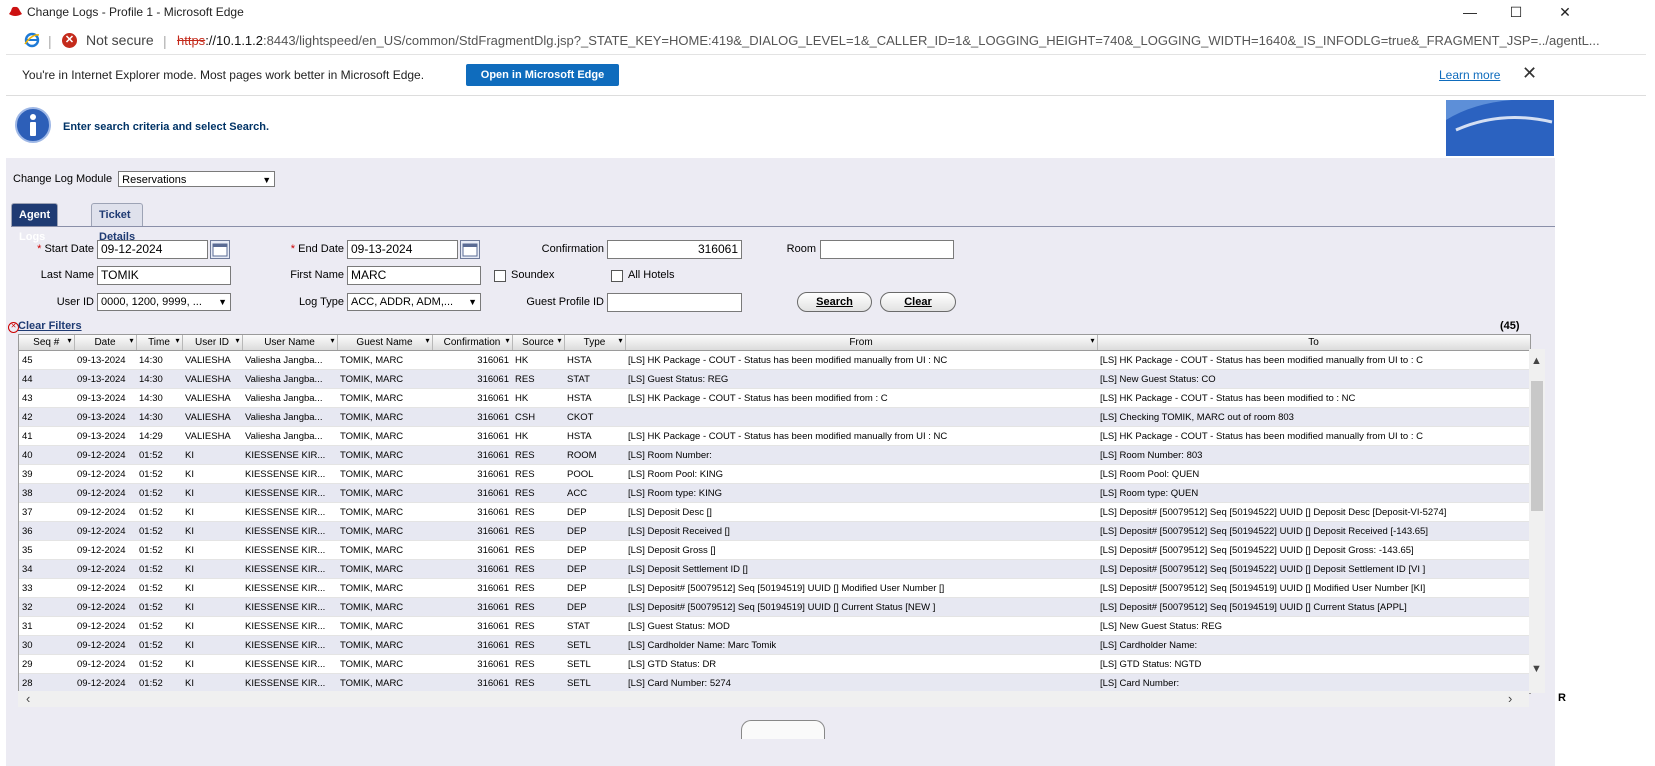 The image size is (1655, 766). I want to click on column-header-label: To, so click(1313, 342).